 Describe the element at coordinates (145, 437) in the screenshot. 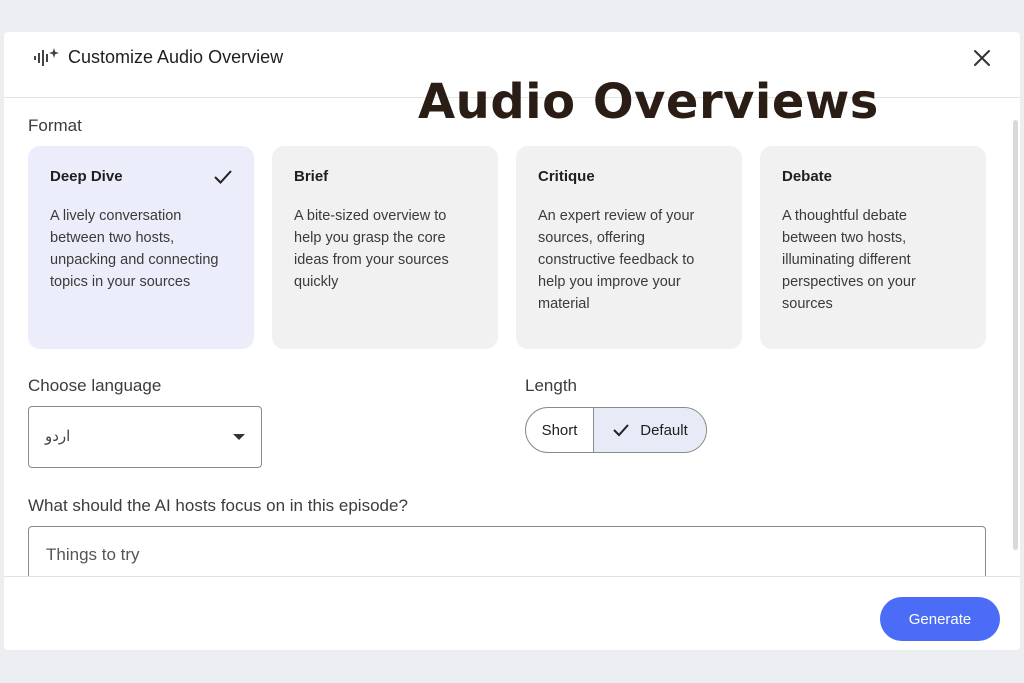

I see `language-select: اردو` at that location.